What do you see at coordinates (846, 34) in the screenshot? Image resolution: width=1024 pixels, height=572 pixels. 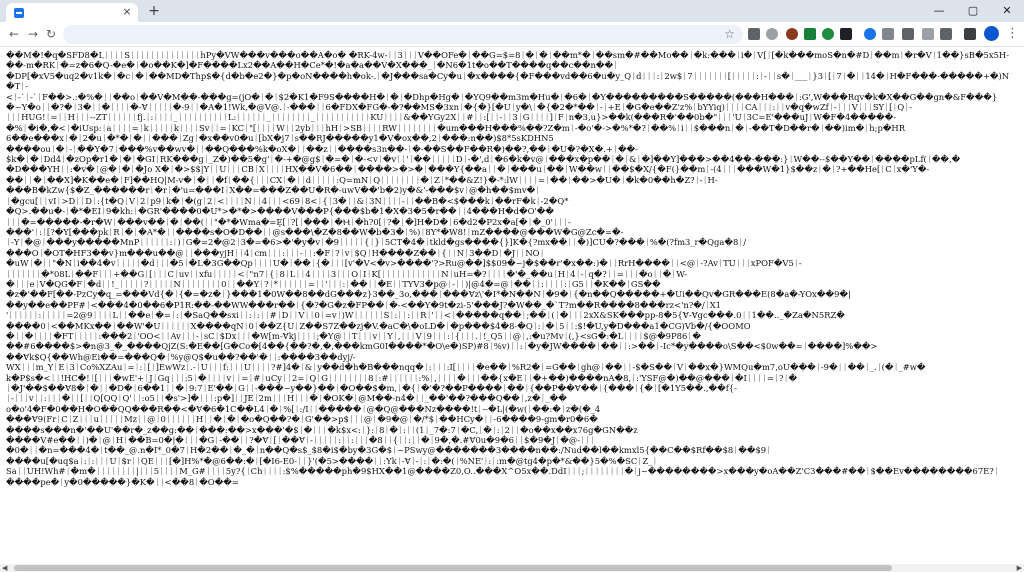 I see `extension-6-icon` at bounding box center [846, 34].